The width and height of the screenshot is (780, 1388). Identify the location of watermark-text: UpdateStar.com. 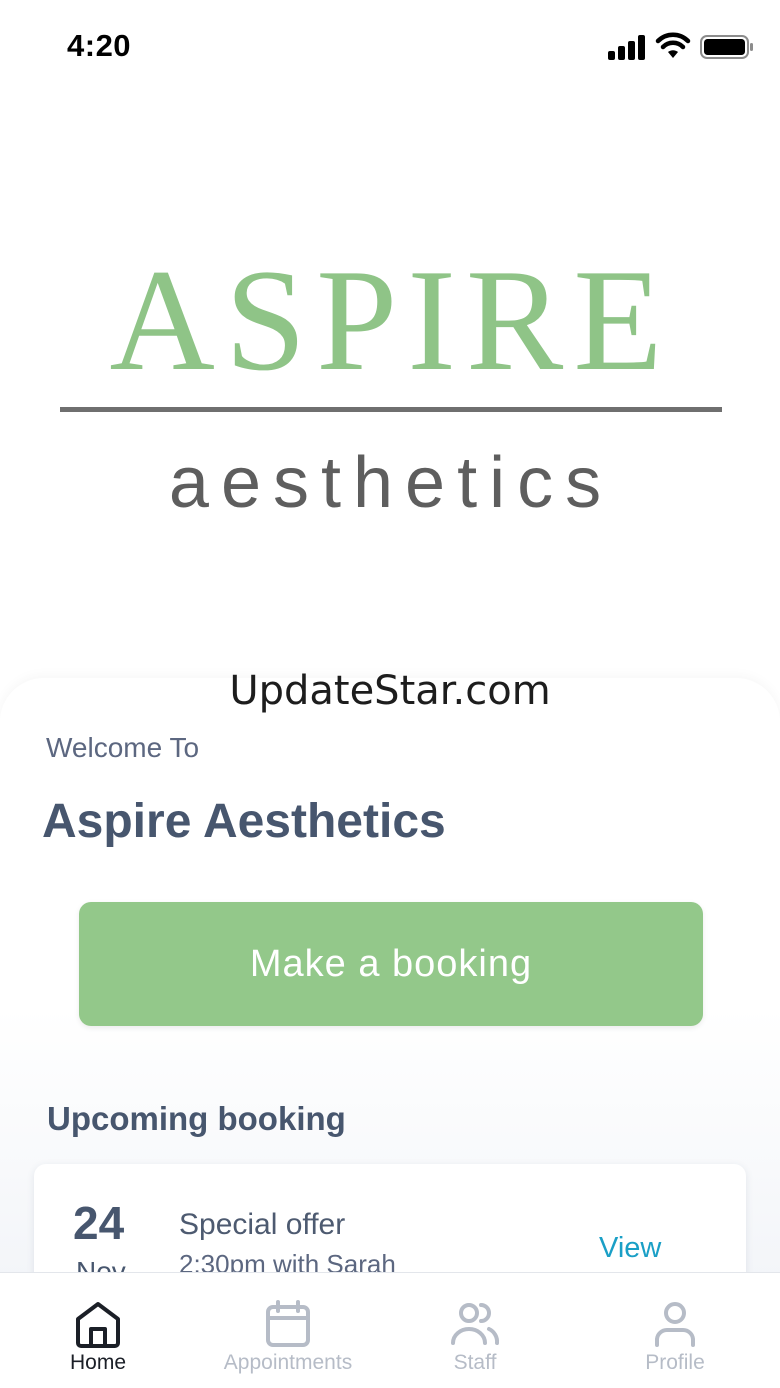
(390, 691).